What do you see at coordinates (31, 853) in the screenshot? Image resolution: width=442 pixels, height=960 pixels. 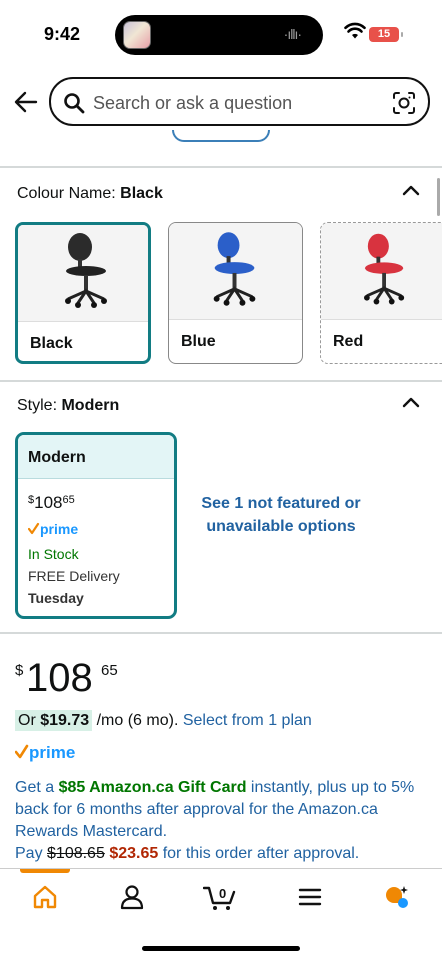 I see `promo-text: Pay` at bounding box center [31, 853].